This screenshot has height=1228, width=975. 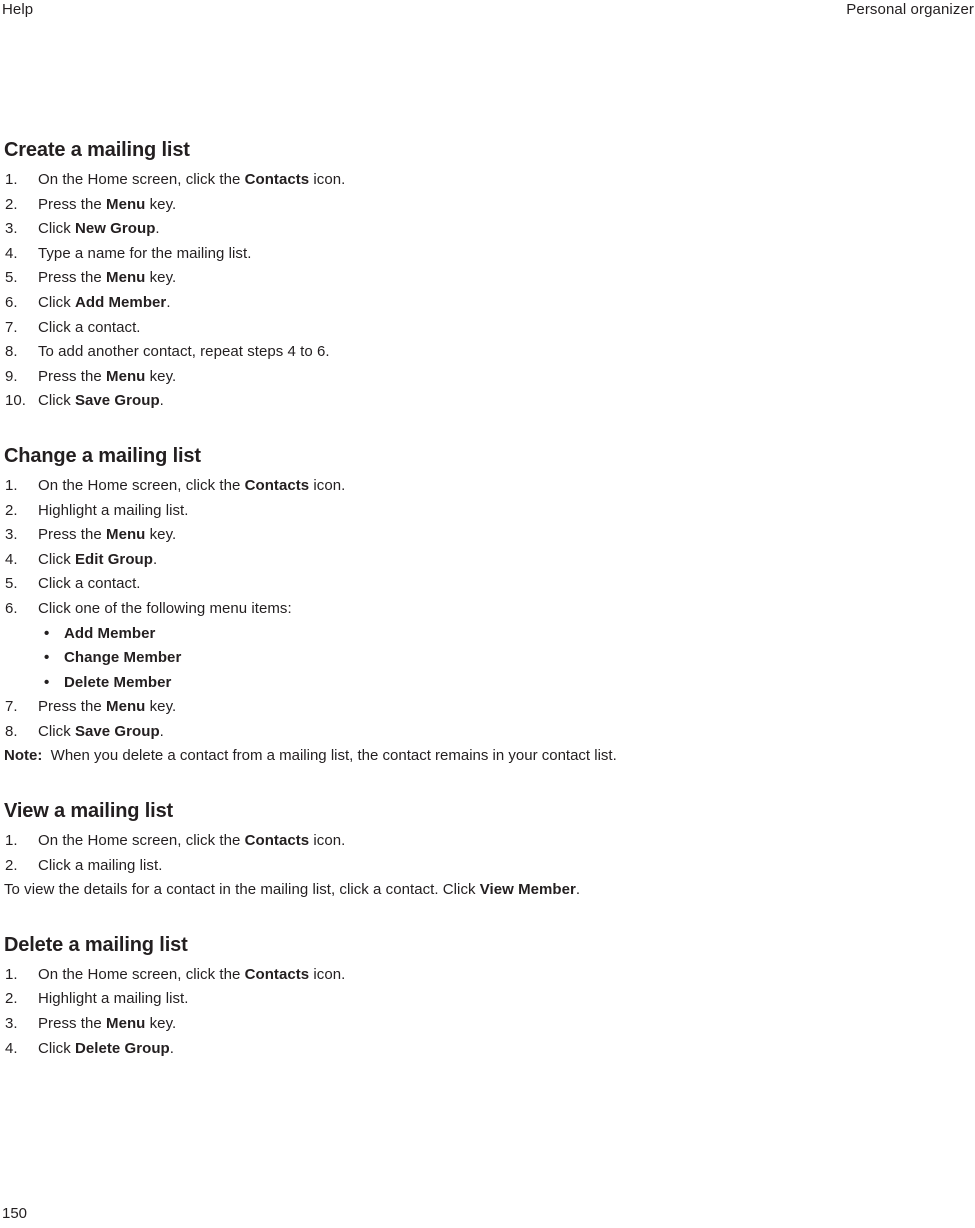 What do you see at coordinates (120, 302) in the screenshot?
I see `ui-term: Add Member` at bounding box center [120, 302].